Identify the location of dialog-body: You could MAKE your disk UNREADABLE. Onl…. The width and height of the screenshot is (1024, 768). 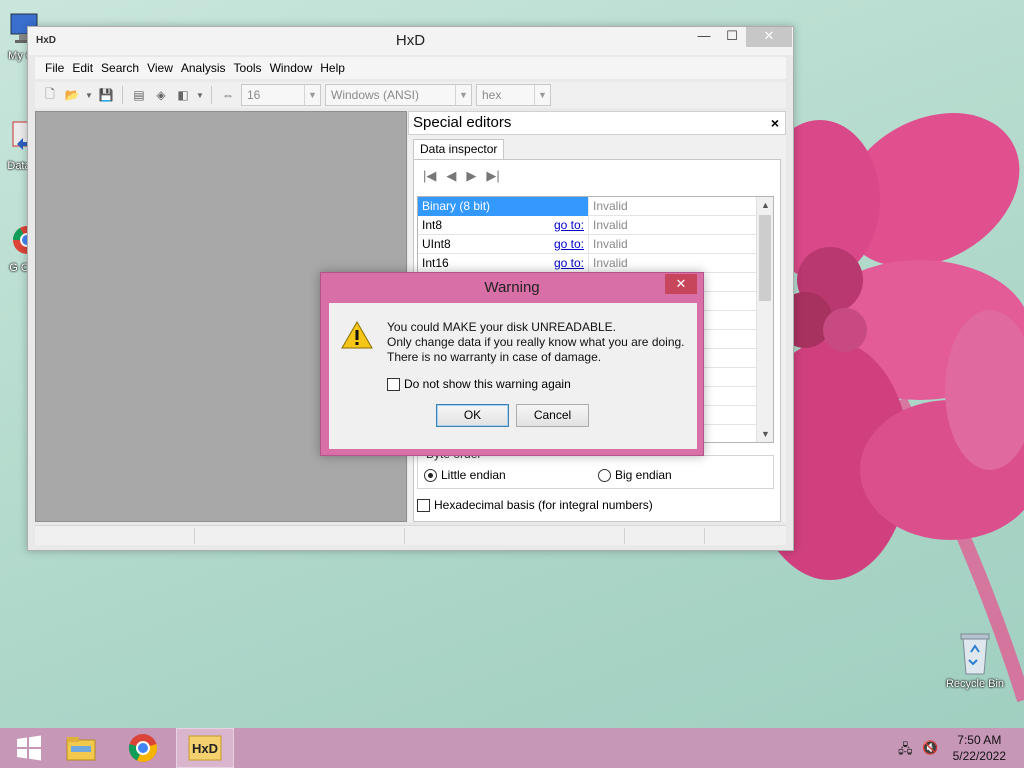
(513, 376).